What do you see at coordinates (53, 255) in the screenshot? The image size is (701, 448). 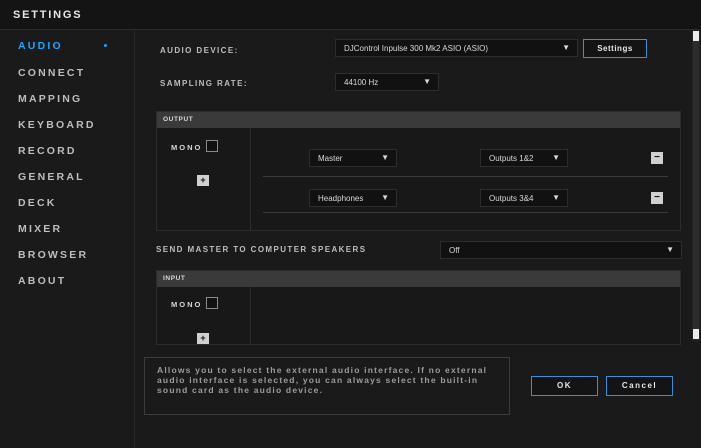 I see `sidebar-item-browser: BROWSER` at bounding box center [53, 255].